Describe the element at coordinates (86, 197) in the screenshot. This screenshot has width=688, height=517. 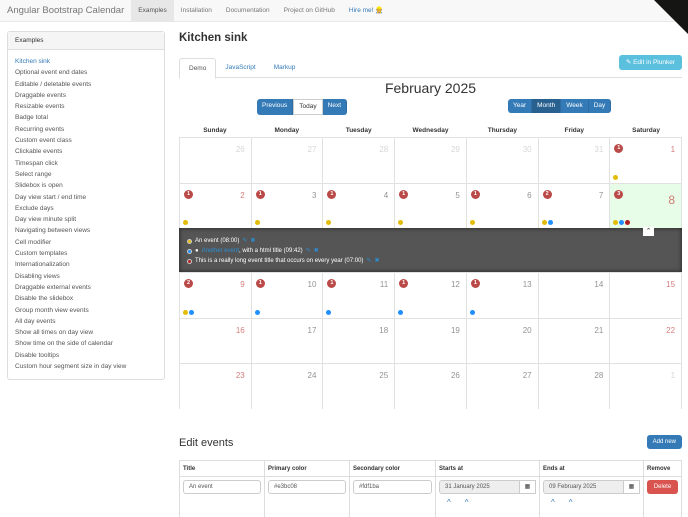
I see `sidebar-item: Day view start / end time` at that location.